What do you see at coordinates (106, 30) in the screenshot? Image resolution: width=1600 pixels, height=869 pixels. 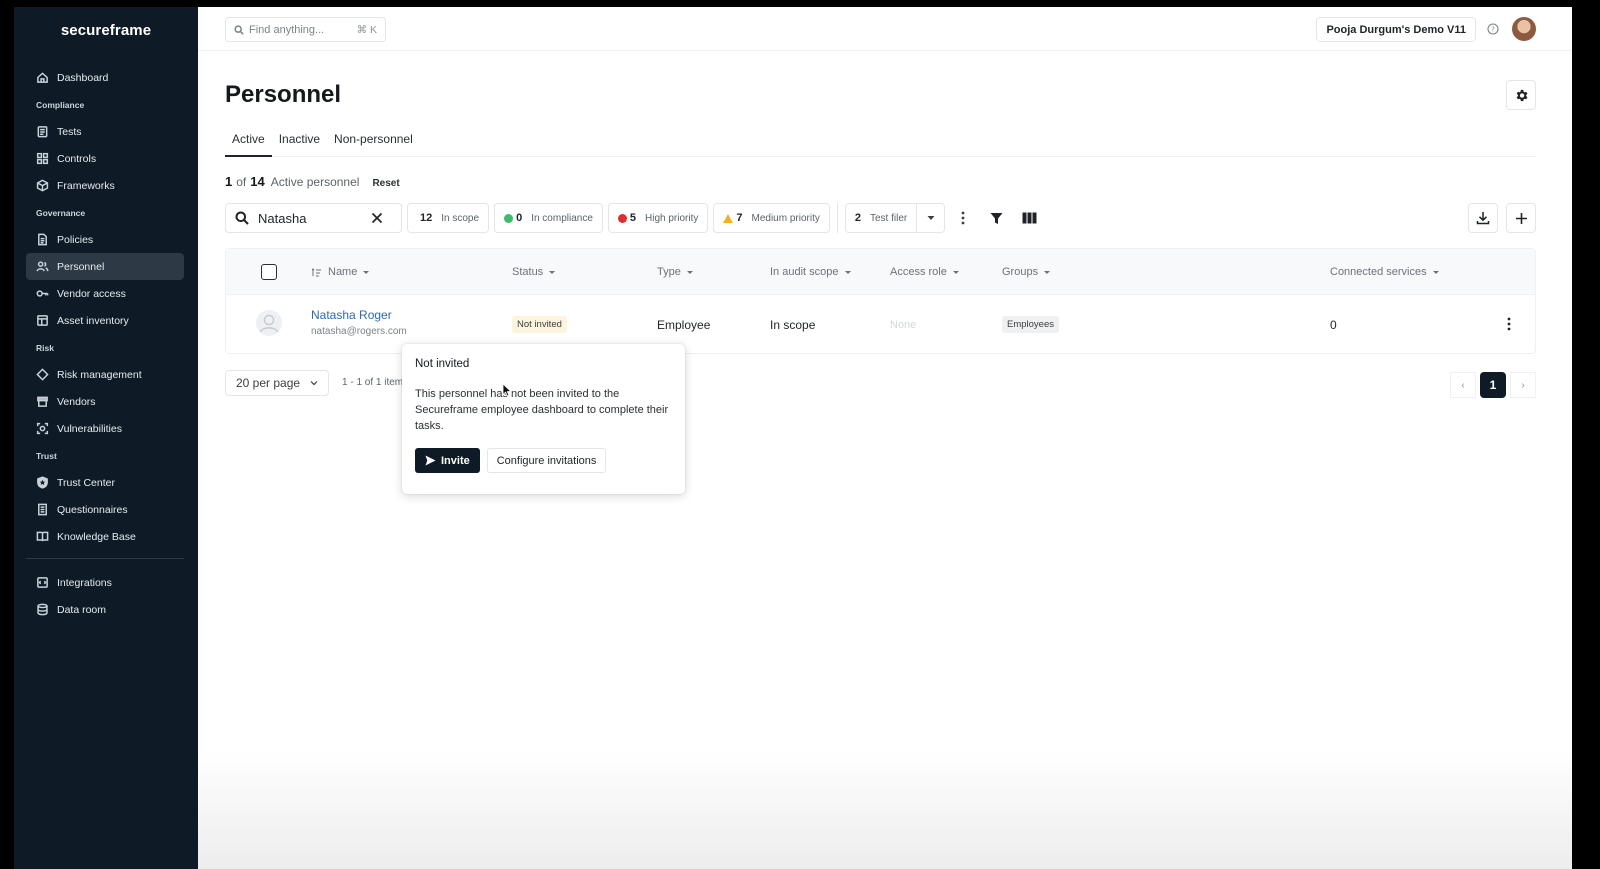 I see `logo: secureframe` at bounding box center [106, 30].